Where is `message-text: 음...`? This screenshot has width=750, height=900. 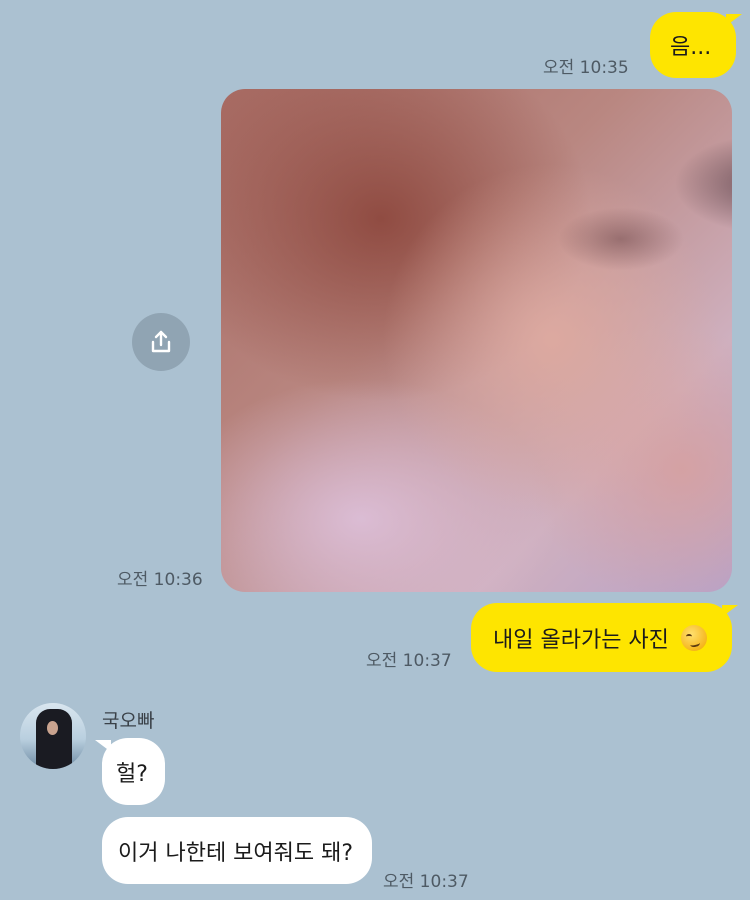
message-text: 음... is located at coordinates (691, 47).